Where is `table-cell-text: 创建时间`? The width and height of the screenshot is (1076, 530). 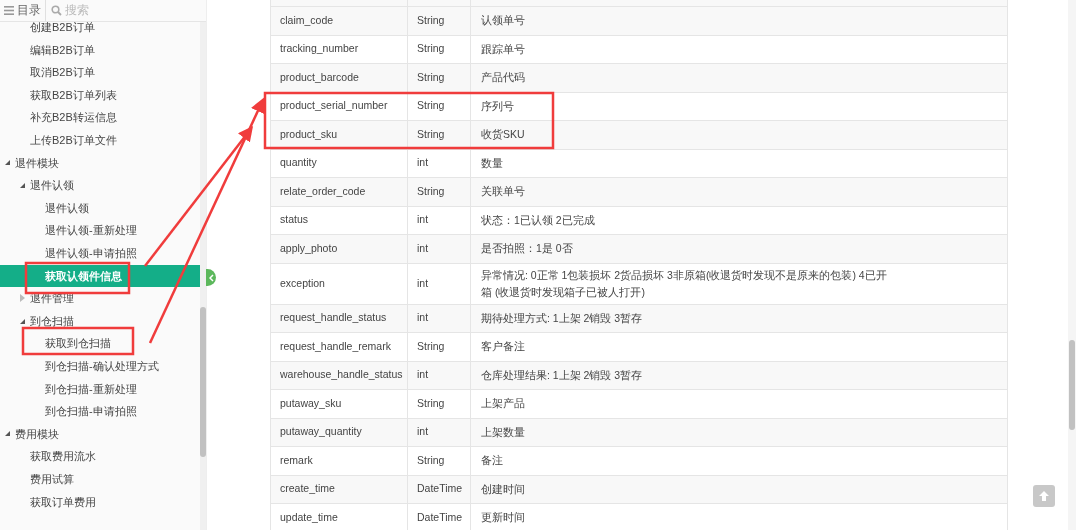 table-cell-text: 创建时间 is located at coordinates (503, 489).